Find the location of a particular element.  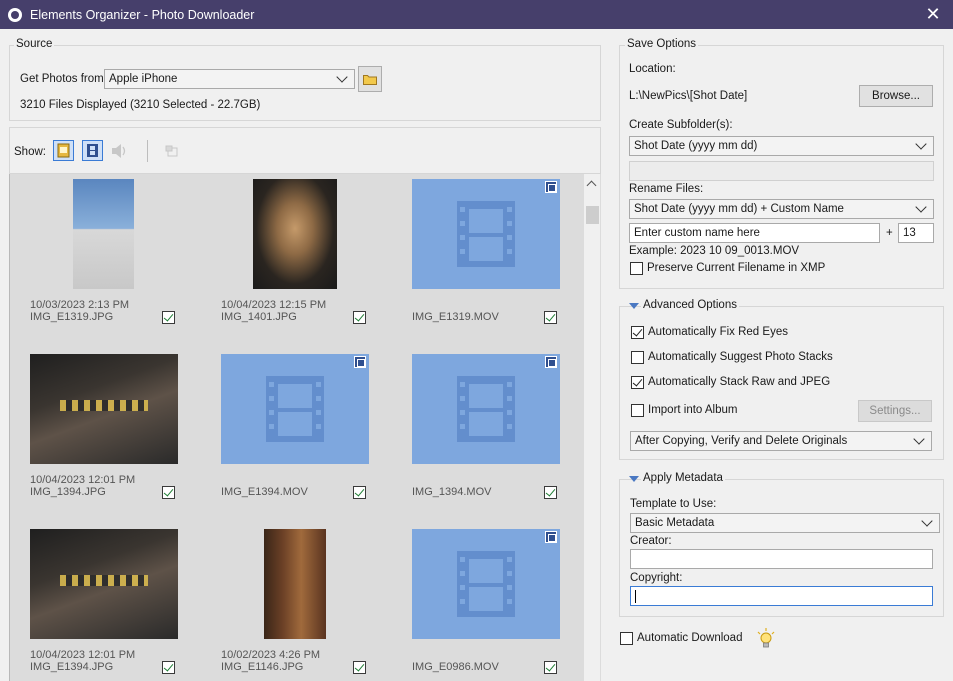

plus-label: + is located at coordinates (889, 233).